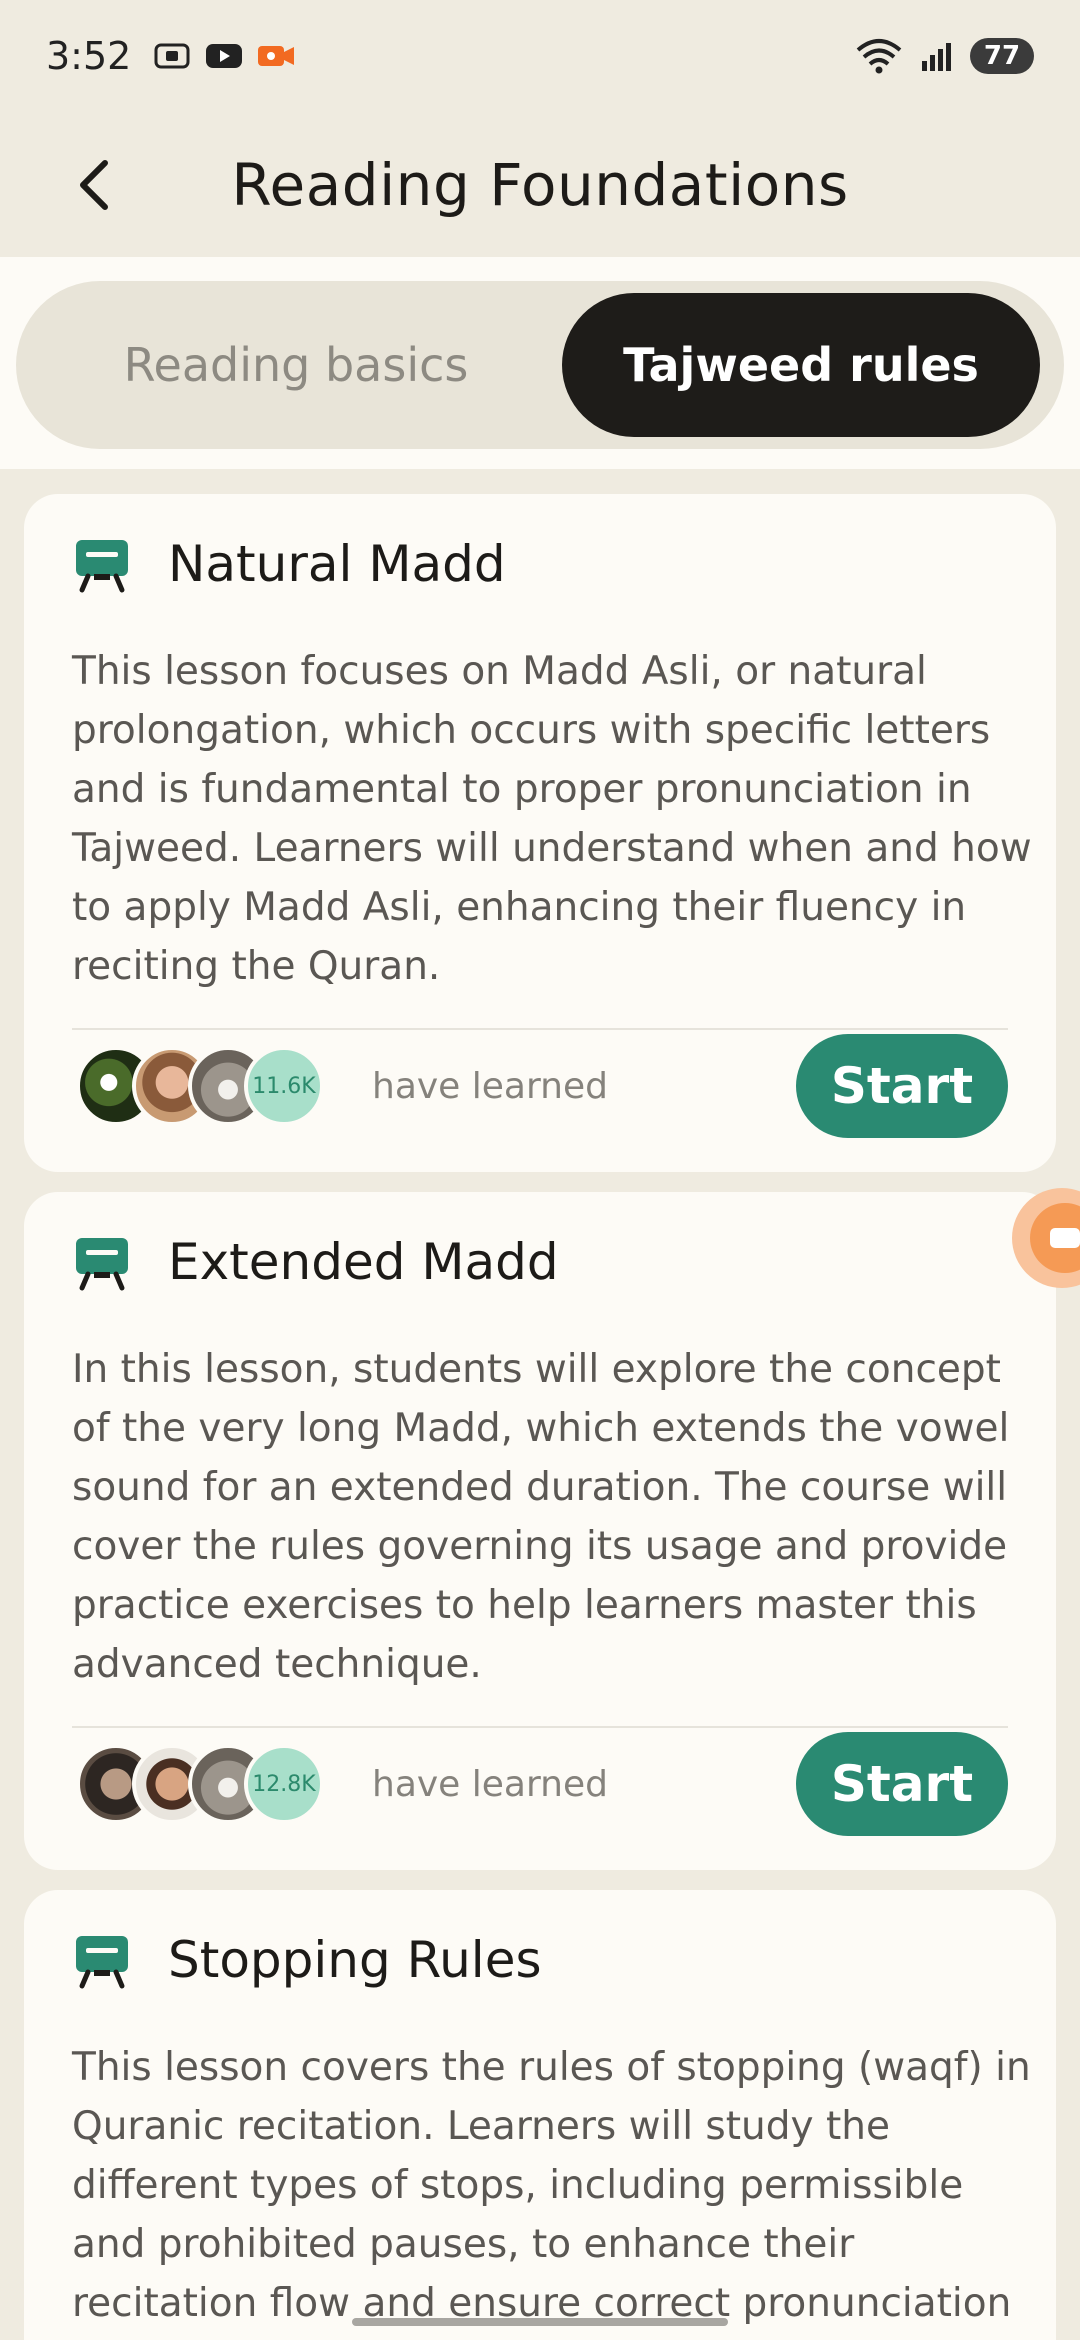  What do you see at coordinates (801, 365) in the screenshot?
I see `tab-tajweed-rules: Tajweed rules` at bounding box center [801, 365].